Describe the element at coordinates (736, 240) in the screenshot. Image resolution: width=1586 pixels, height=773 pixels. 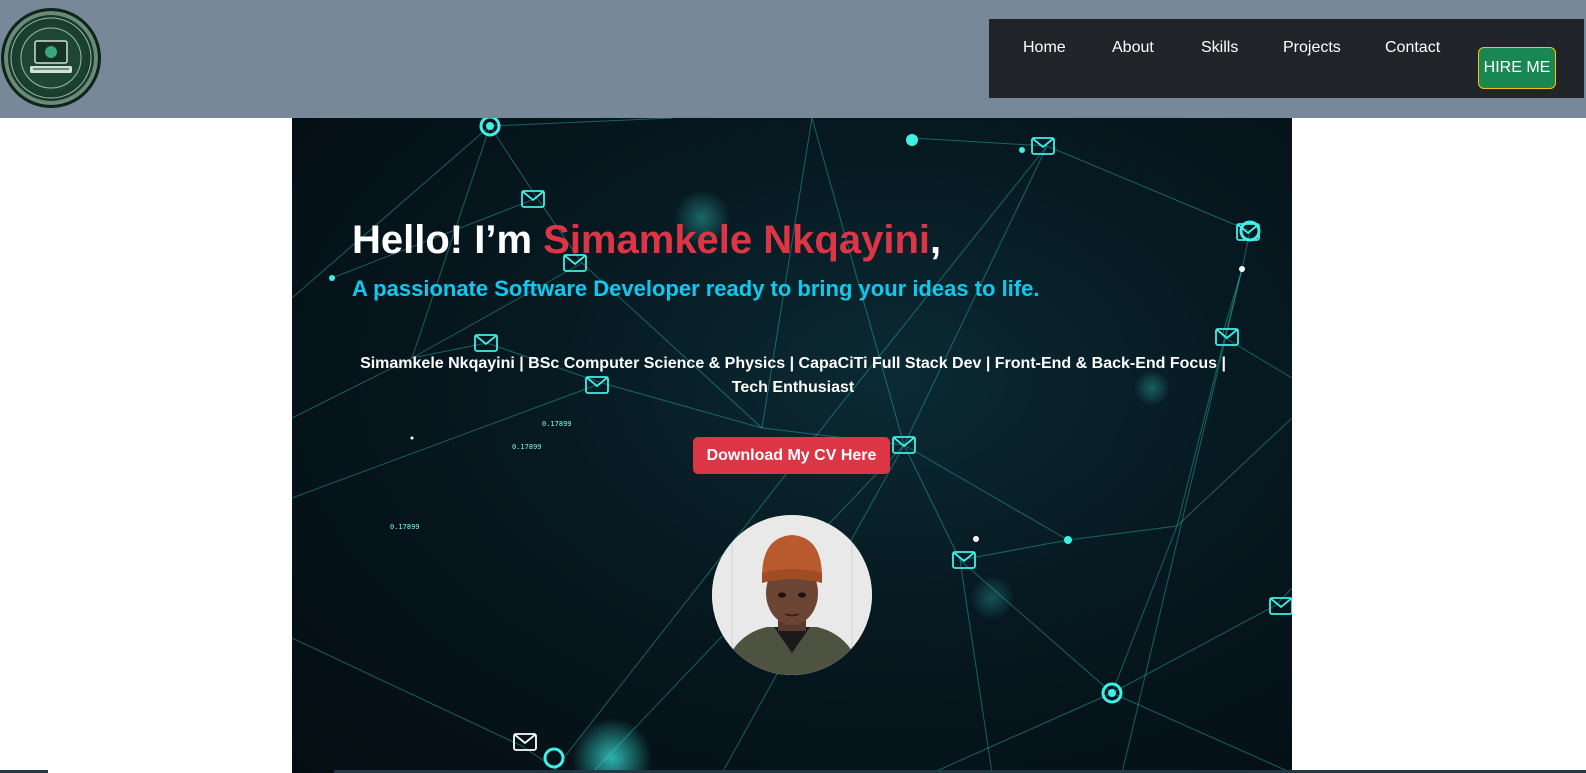
I see `hero-name: Simamkele Nkqayini` at that location.